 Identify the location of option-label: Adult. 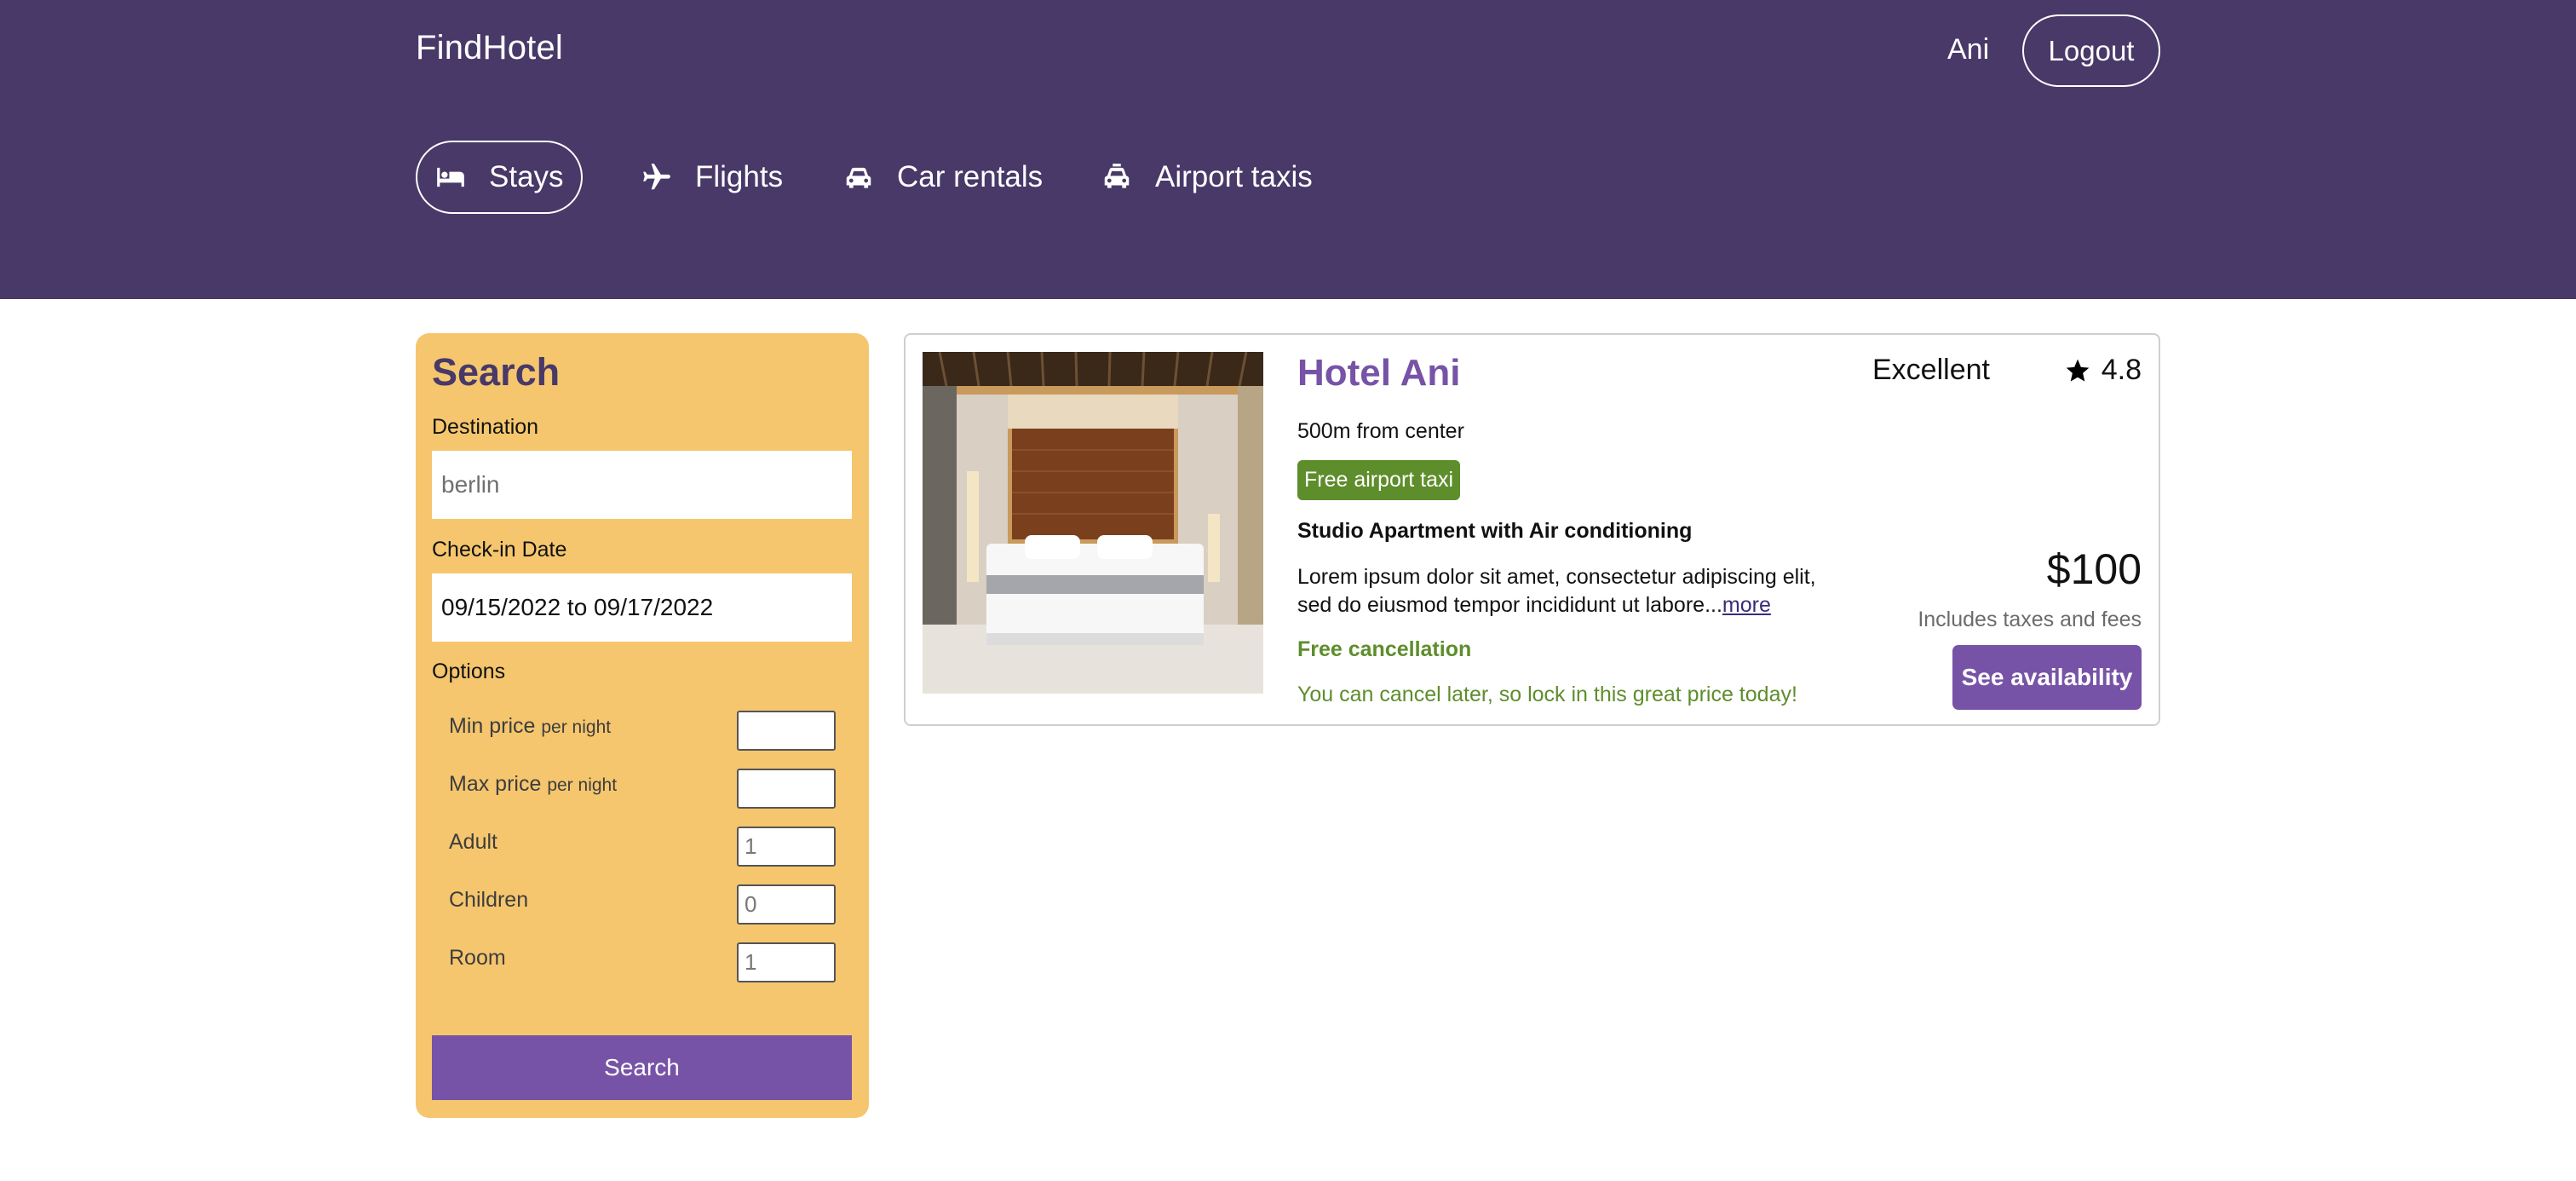
(473, 842).